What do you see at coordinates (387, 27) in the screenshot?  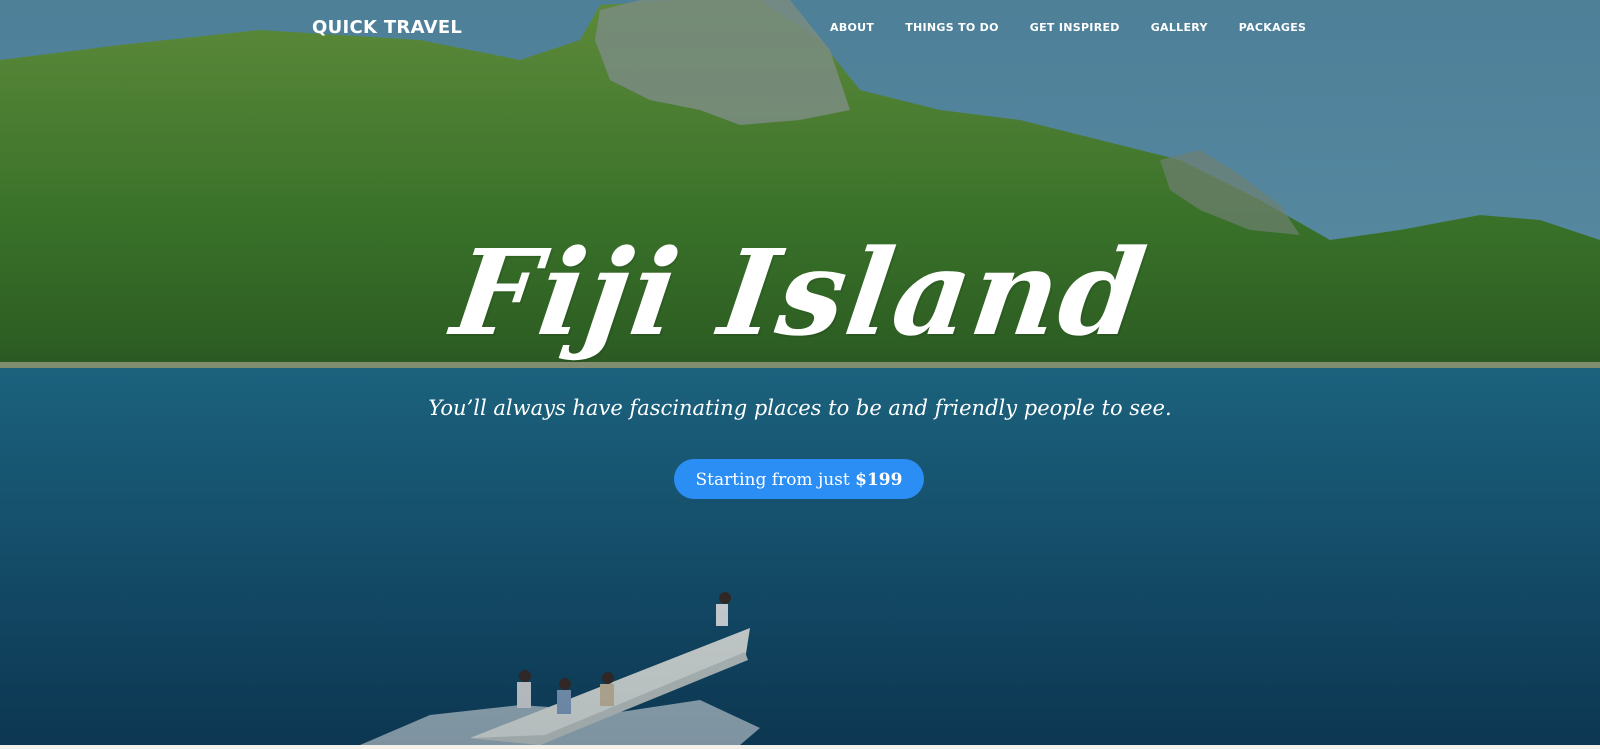 I see `brand-logo: QUICK TRAVEL` at bounding box center [387, 27].